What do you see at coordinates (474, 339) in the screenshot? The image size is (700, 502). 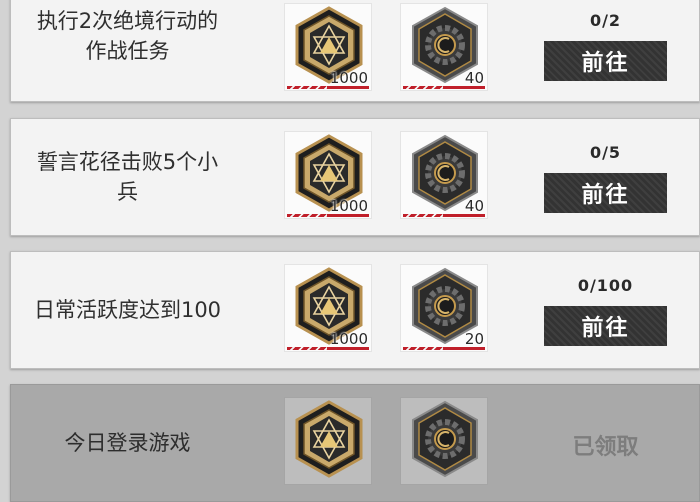 I see `reward-quantity: 20` at bounding box center [474, 339].